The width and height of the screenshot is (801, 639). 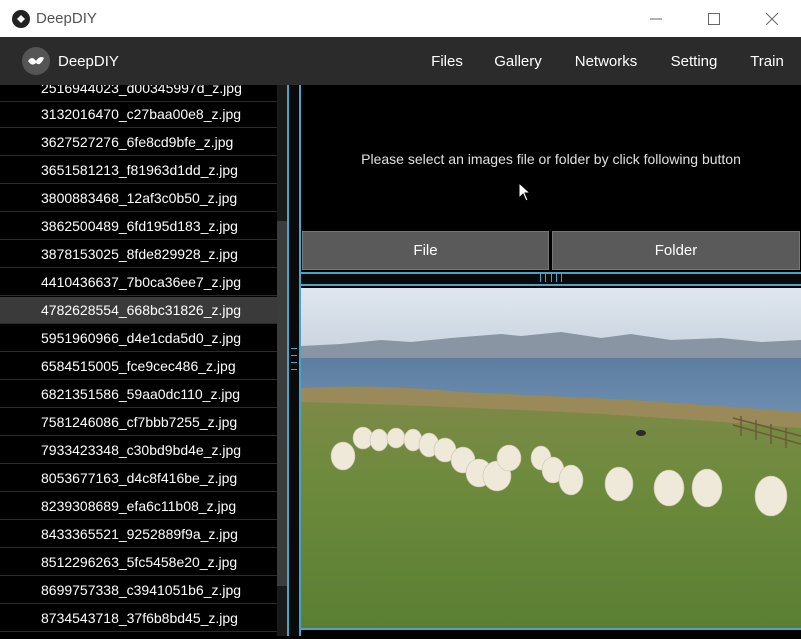 What do you see at coordinates (294, 359) in the screenshot?
I see `vertical-splitter-grip` at bounding box center [294, 359].